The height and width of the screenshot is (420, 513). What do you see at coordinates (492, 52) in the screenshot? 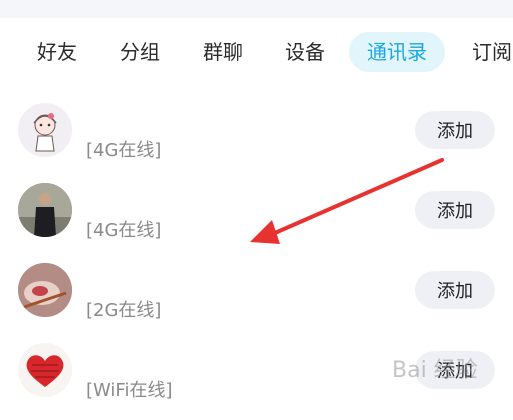
I see `tab-subscriptions: 订阅` at bounding box center [492, 52].